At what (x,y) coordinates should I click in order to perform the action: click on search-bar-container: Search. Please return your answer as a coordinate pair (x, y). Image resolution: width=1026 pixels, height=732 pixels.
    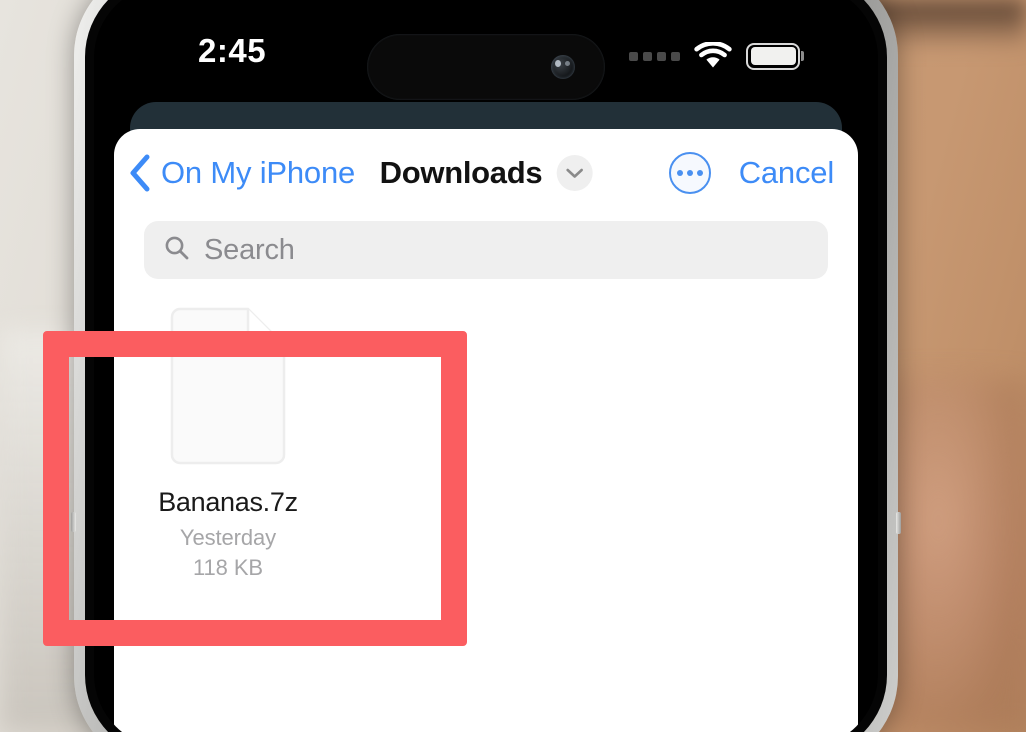
    Looking at the image, I should click on (486, 250).